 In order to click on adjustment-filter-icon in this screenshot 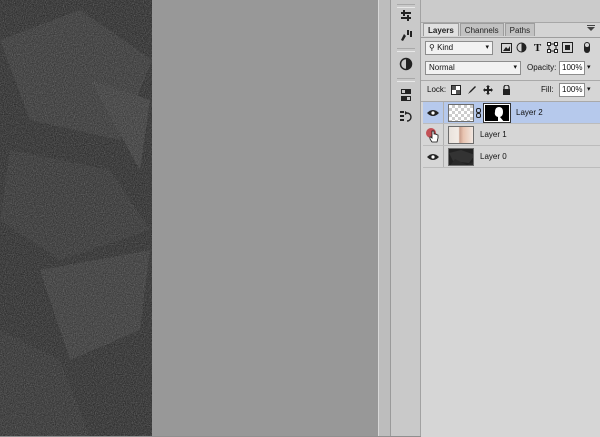, I will do `click(521, 47)`.